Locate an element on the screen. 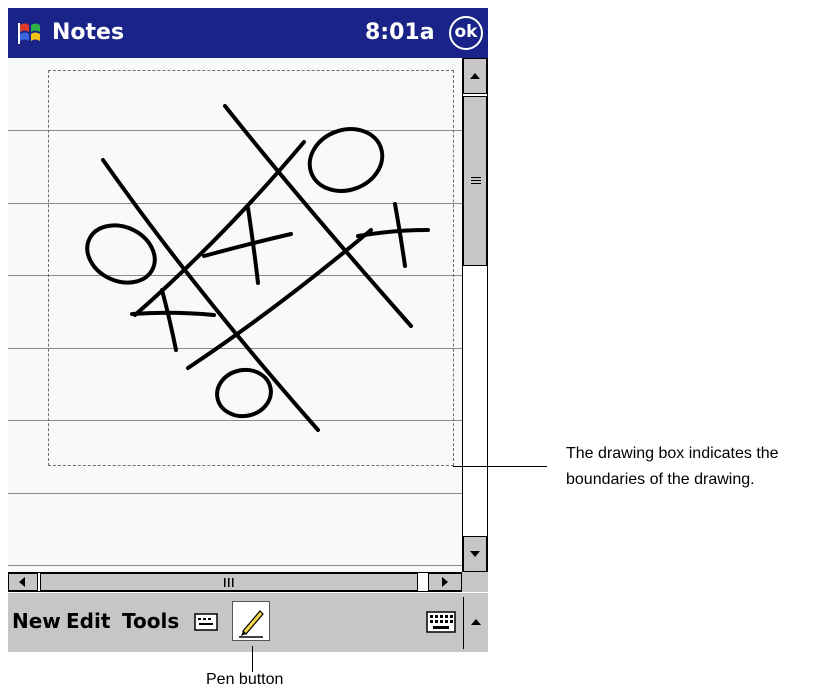  menu-new: New is located at coordinates (36, 621).